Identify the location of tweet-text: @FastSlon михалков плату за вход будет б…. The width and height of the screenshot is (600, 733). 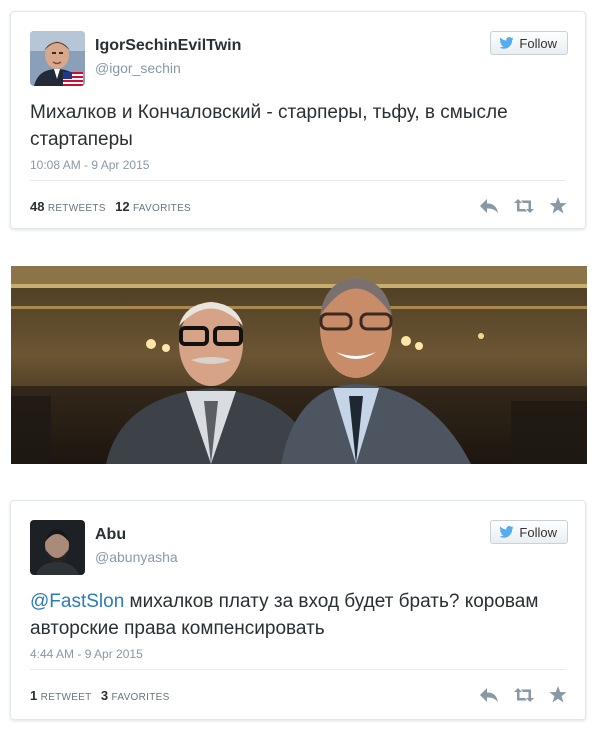
(297, 615).